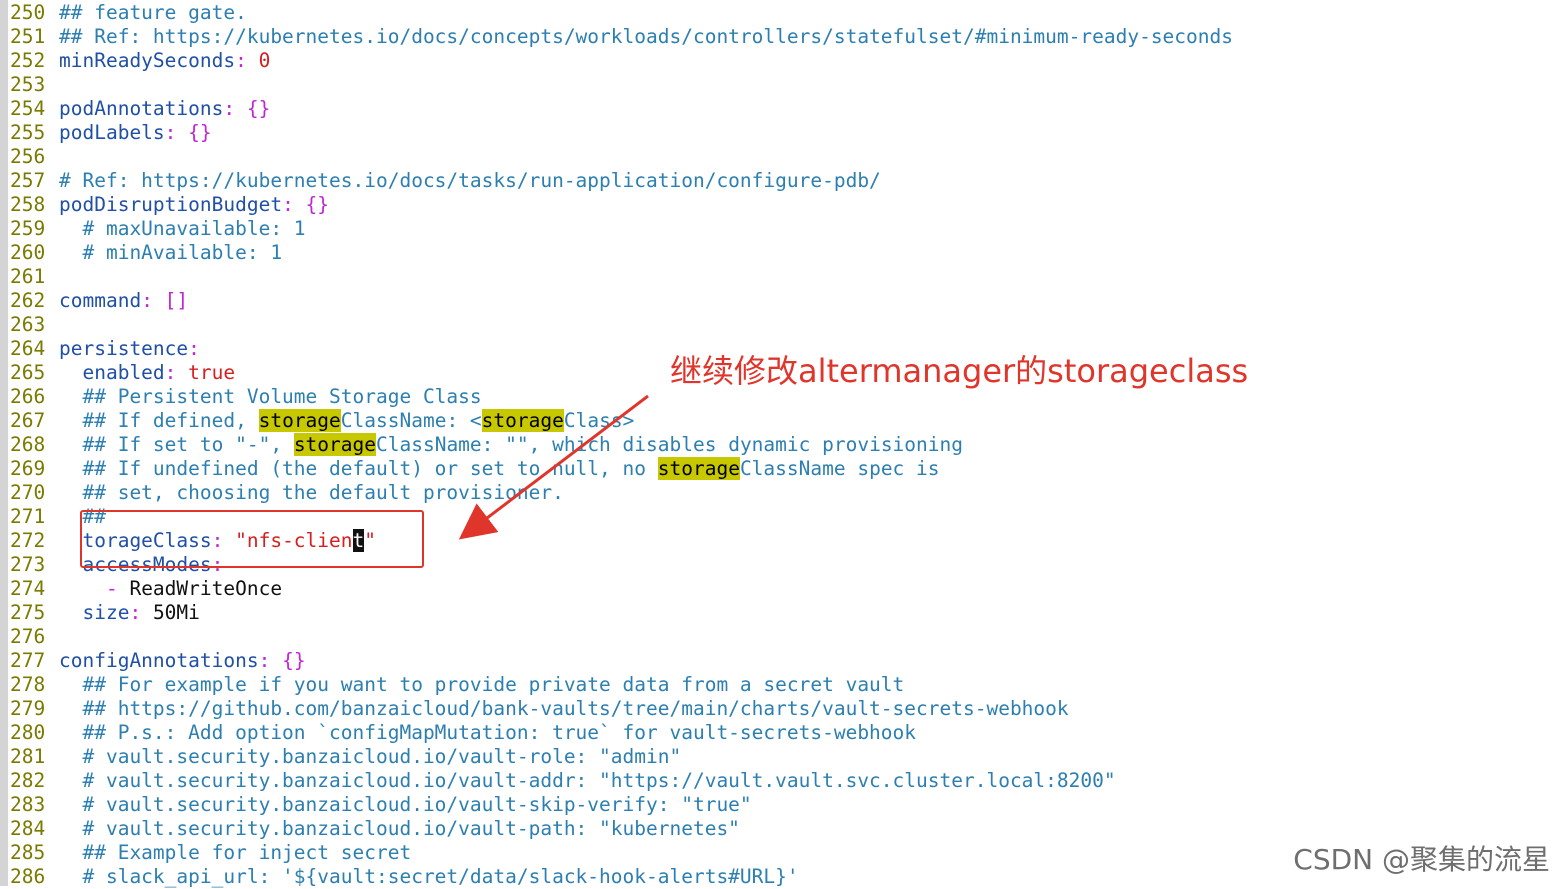 Image resolution: width=1558 pixels, height=889 pixels. Describe the element at coordinates (553, 467) in the screenshot. I see `annotation-arrow-icon` at that location.